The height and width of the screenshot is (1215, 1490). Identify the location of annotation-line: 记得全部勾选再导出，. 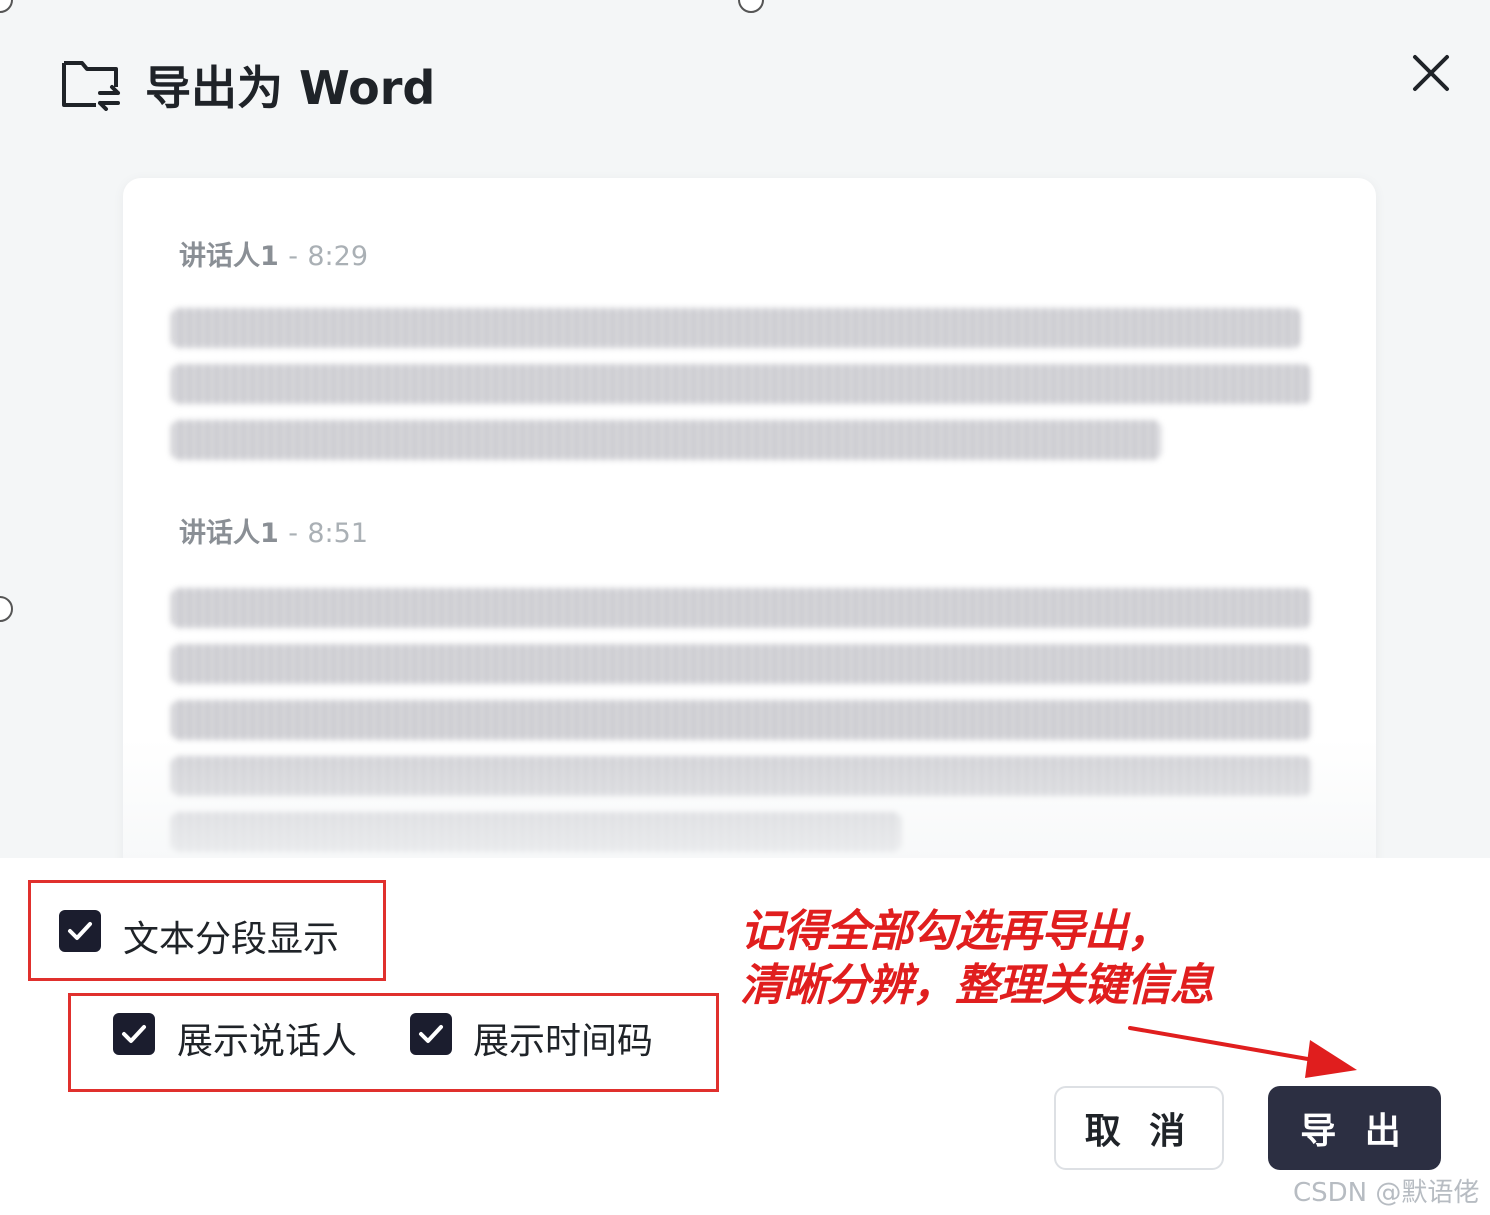
(955, 931).